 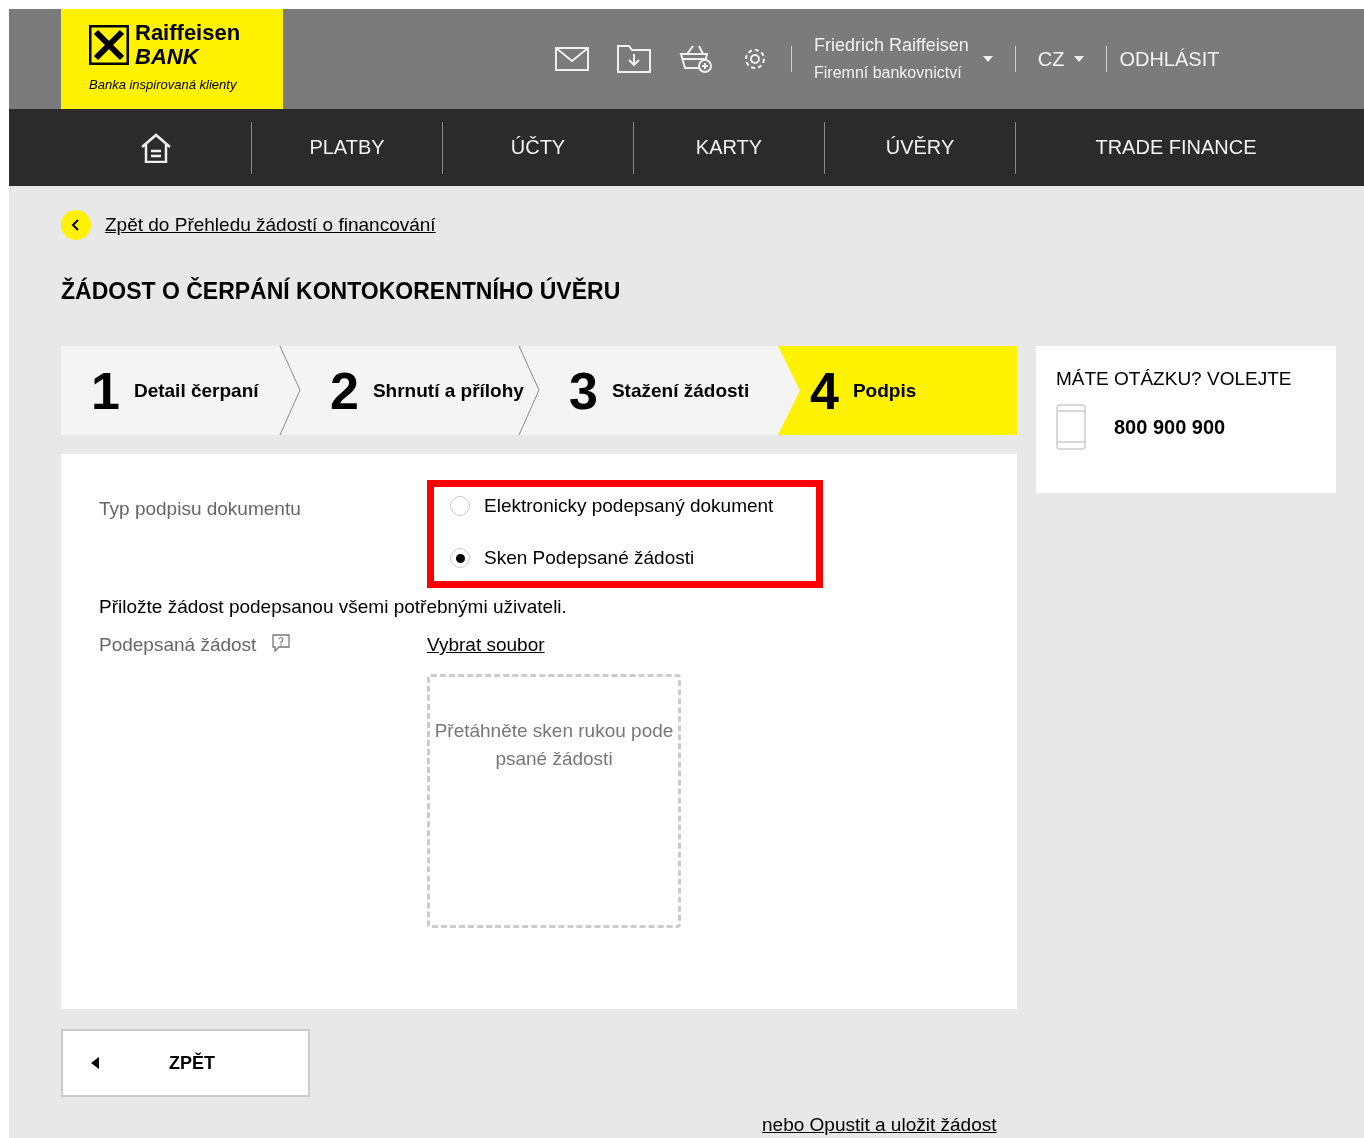 What do you see at coordinates (1169, 59) in the screenshot?
I see `logout-link: ODHLÁSIT` at bounding box center [1169, 59].